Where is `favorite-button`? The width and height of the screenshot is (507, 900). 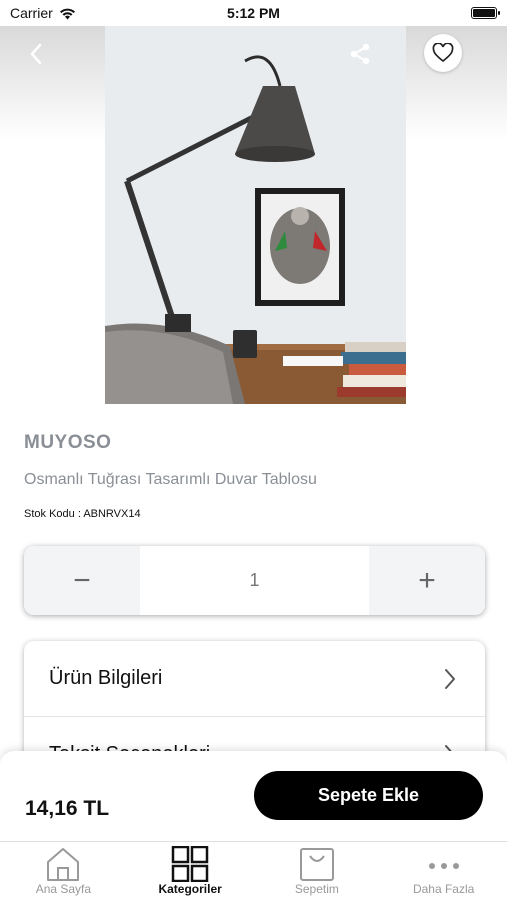
favorite-button is located at coordinates (443, 53).